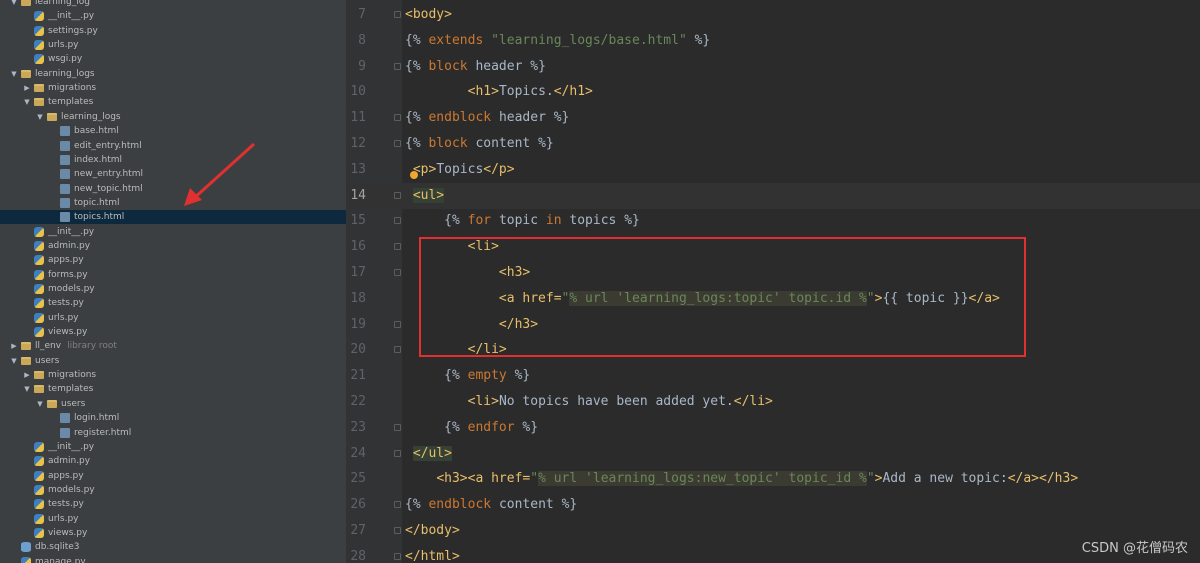 Image resolution: width=1200 pixels, height=563 pixels. I want to click on tree-item: new_entry.html, so click(173, 174).